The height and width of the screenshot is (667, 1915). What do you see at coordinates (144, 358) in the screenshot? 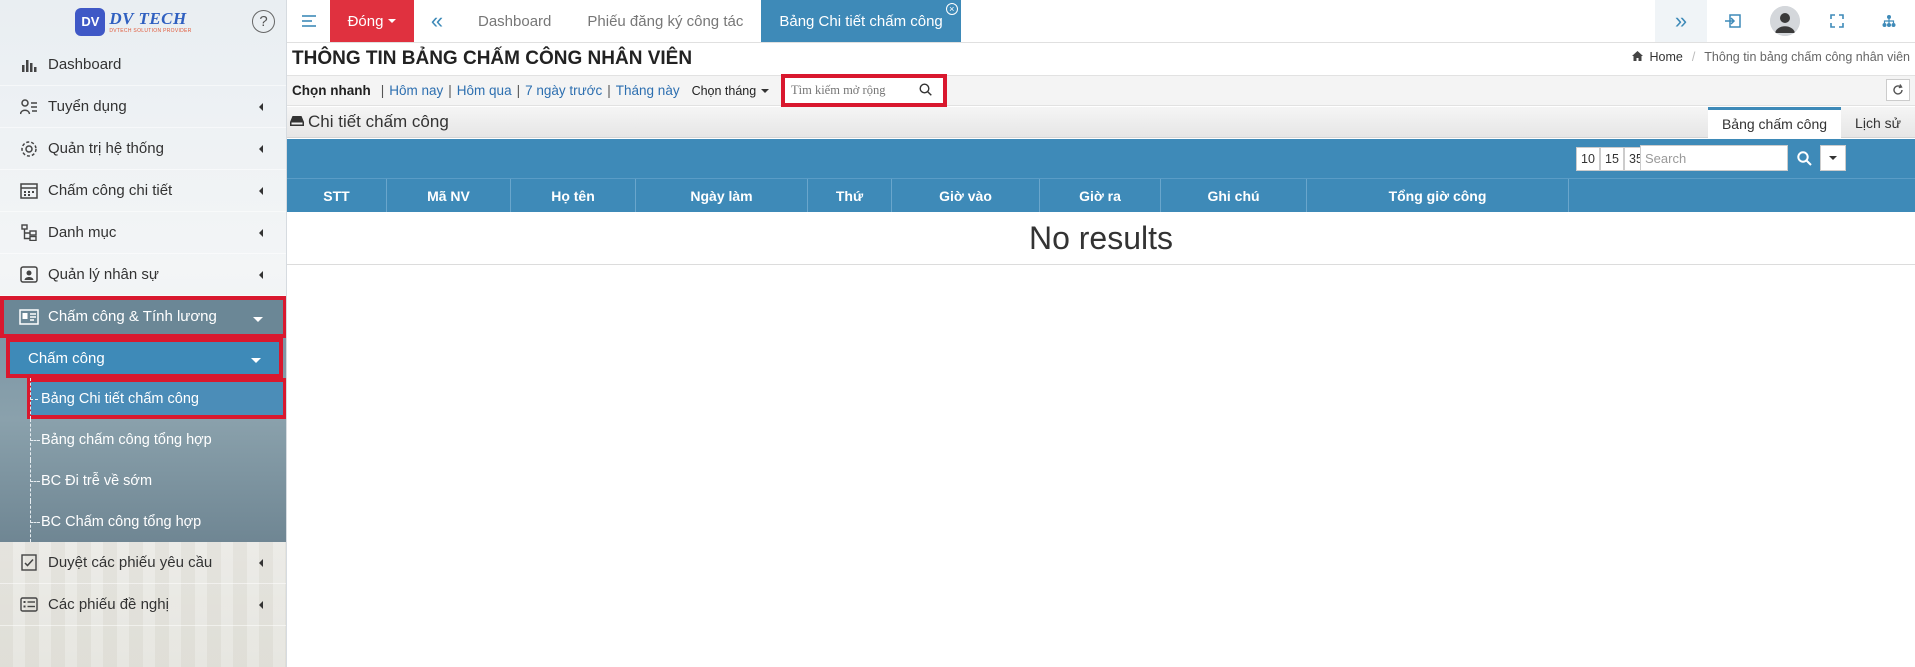
I see `submenu-group-cham-cong: Chấm công` at bounding box center [144, 358].